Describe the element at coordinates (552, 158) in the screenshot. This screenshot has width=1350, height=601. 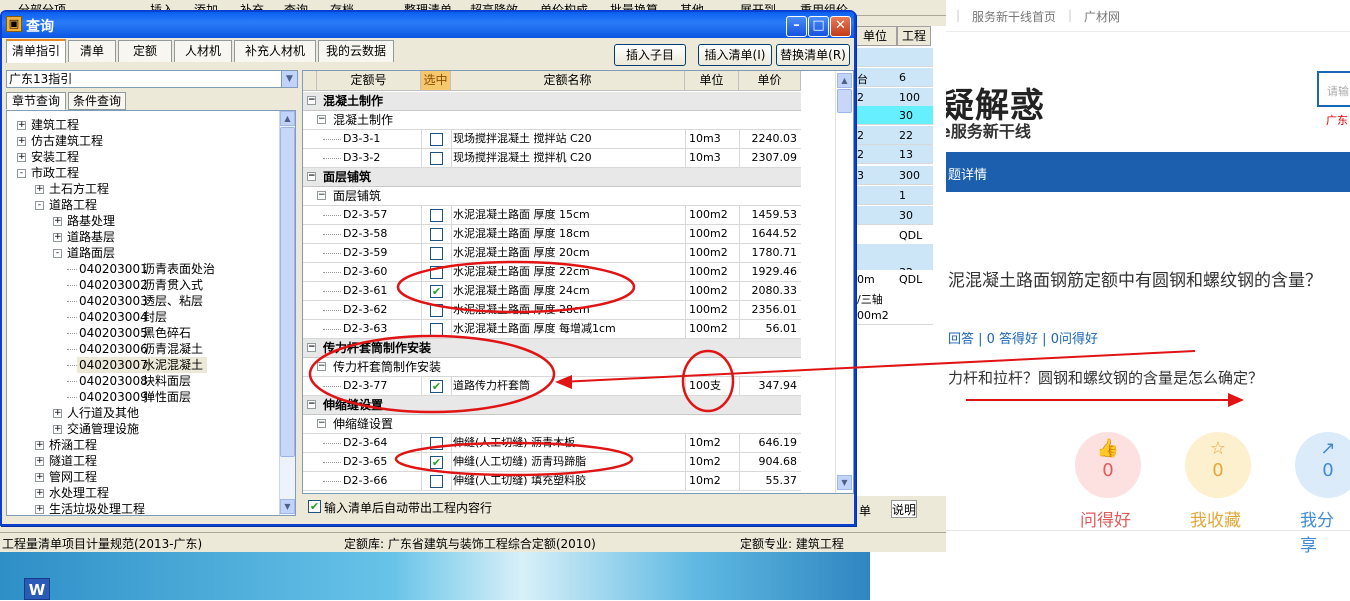
I see `grid-quota-row: D3-3-2 现场搅拌混凝土 搅拌机 C20 10m3 2307.09` at that location.